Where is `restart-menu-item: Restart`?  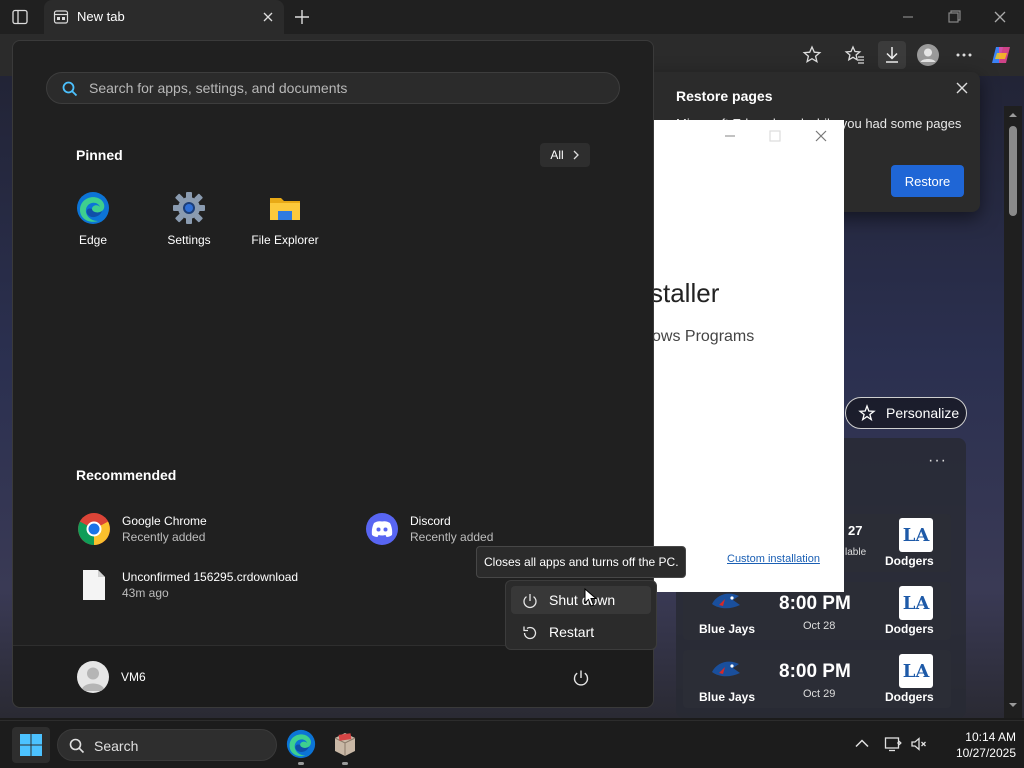 restart-menu-item: Restart is located at coordinates (581, 632).